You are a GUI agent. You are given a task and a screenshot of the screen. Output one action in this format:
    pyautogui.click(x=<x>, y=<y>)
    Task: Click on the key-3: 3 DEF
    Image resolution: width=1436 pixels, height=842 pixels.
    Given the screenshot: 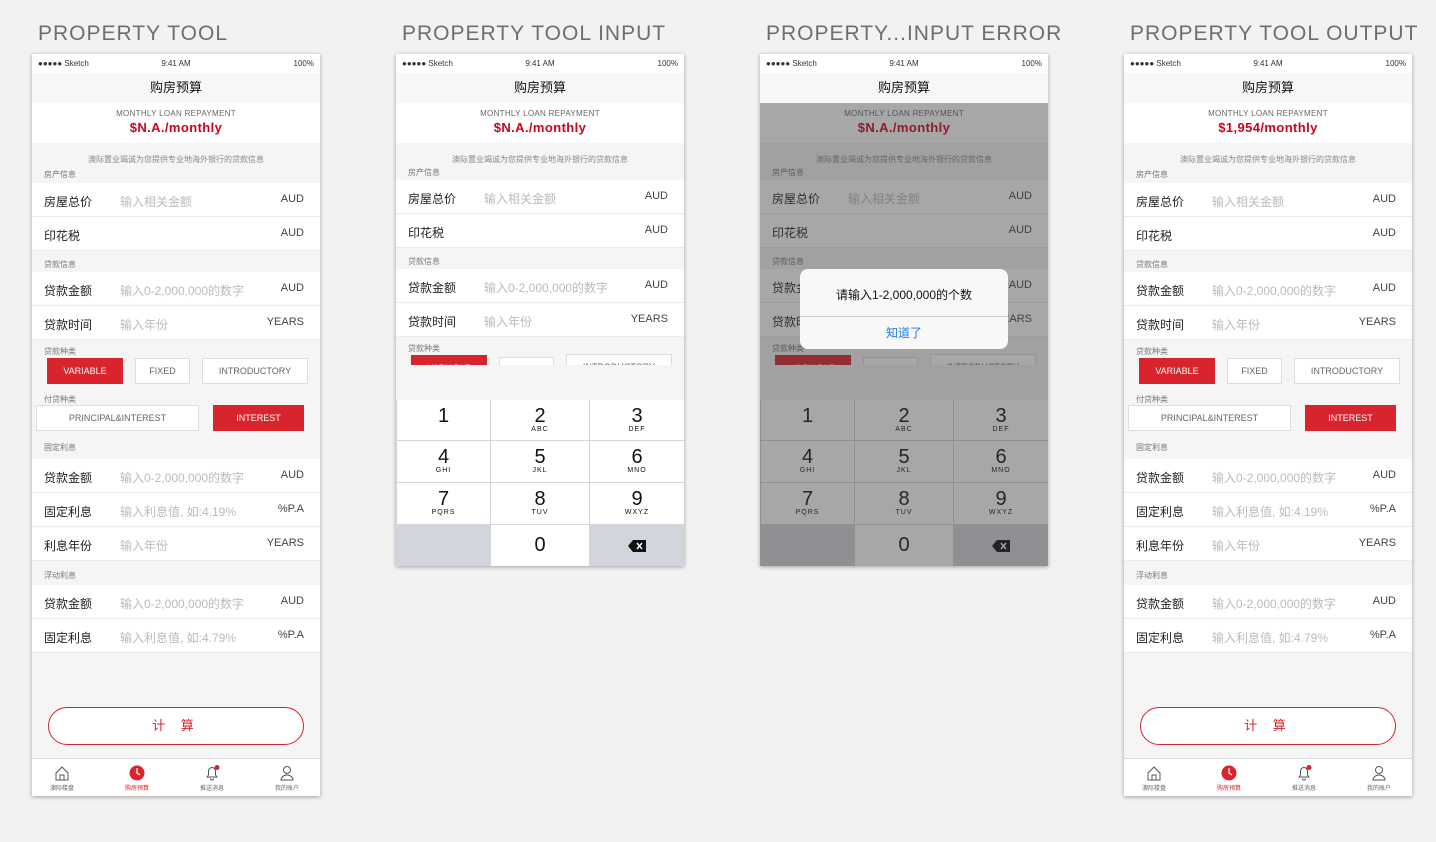 What is the action you would take?
    pyautogui.click(x=637, y=420)
    